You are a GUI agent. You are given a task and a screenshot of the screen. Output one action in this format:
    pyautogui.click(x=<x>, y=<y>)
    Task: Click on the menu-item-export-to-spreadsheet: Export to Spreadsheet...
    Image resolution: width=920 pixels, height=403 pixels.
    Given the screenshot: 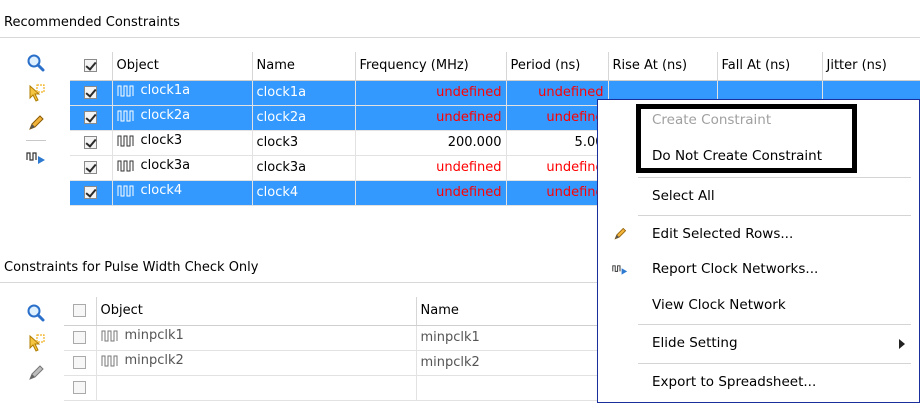 What is the action you would take?
    pyautogui.click(x=758, y=382)
    